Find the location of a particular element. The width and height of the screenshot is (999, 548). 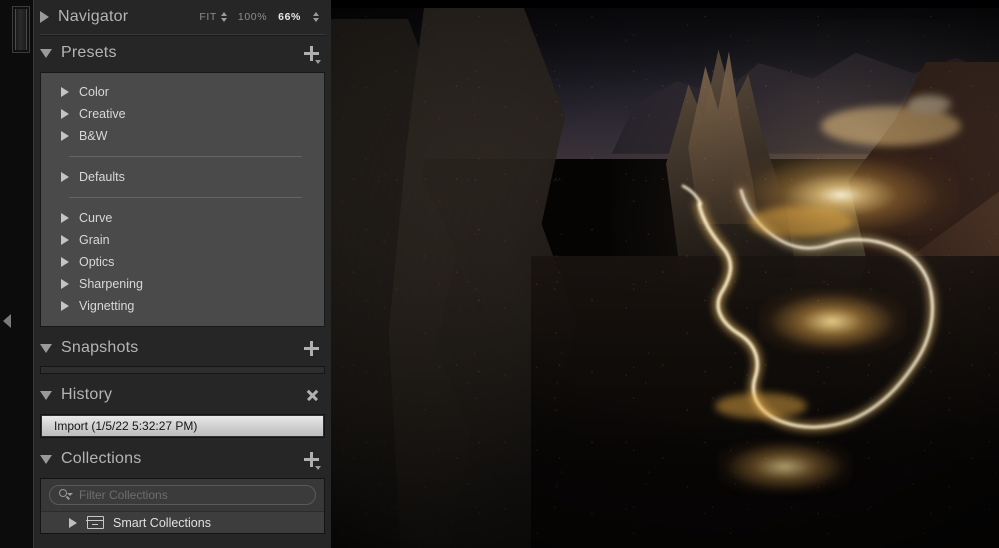

zoom-100-button: 100% is located at coordinates (252, 17).